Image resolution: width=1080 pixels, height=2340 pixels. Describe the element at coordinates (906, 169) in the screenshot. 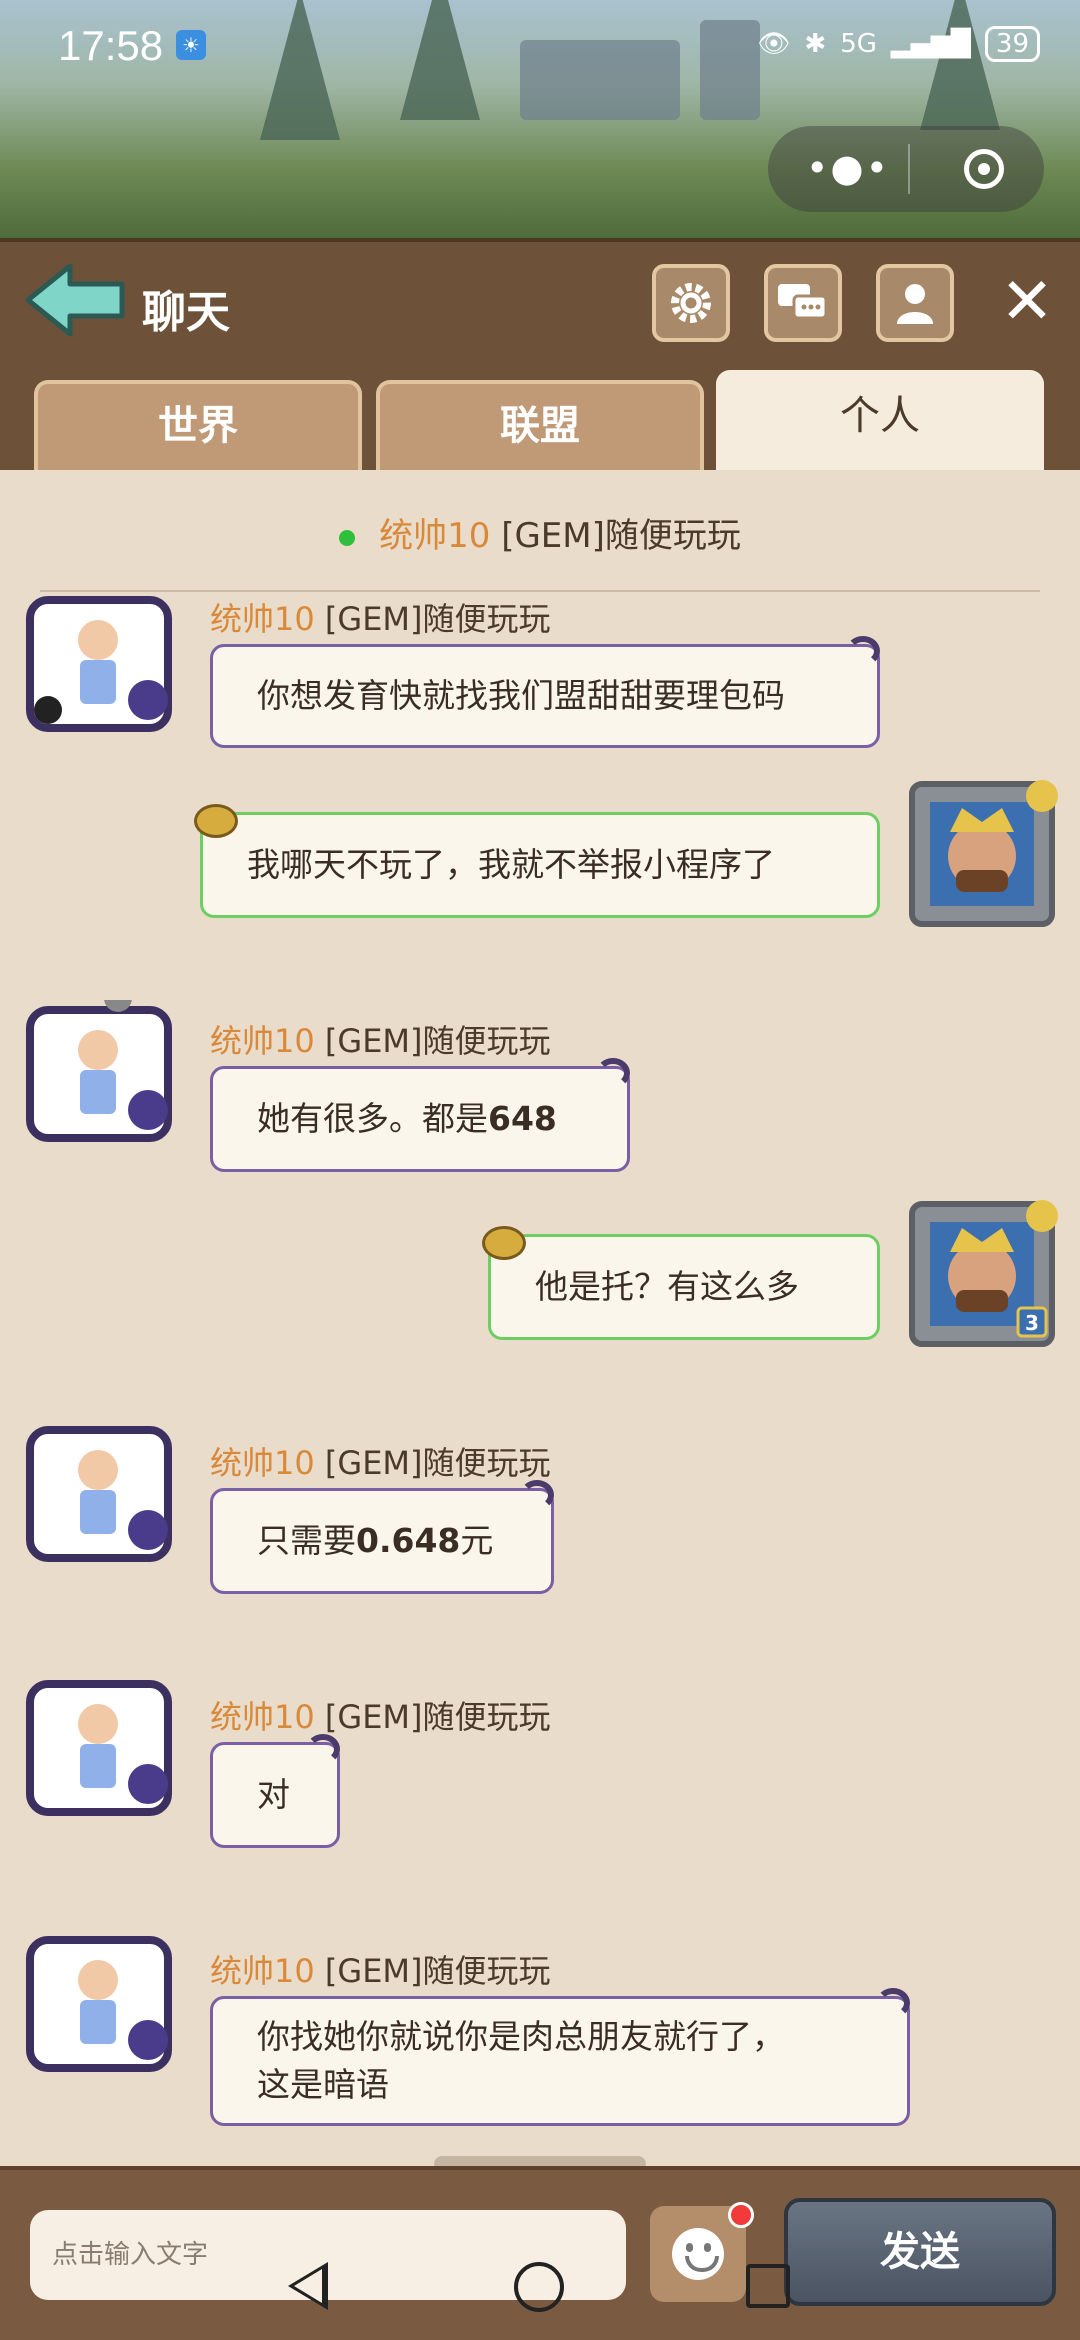

I see `miniprogram-capsule: •●•` at that location.